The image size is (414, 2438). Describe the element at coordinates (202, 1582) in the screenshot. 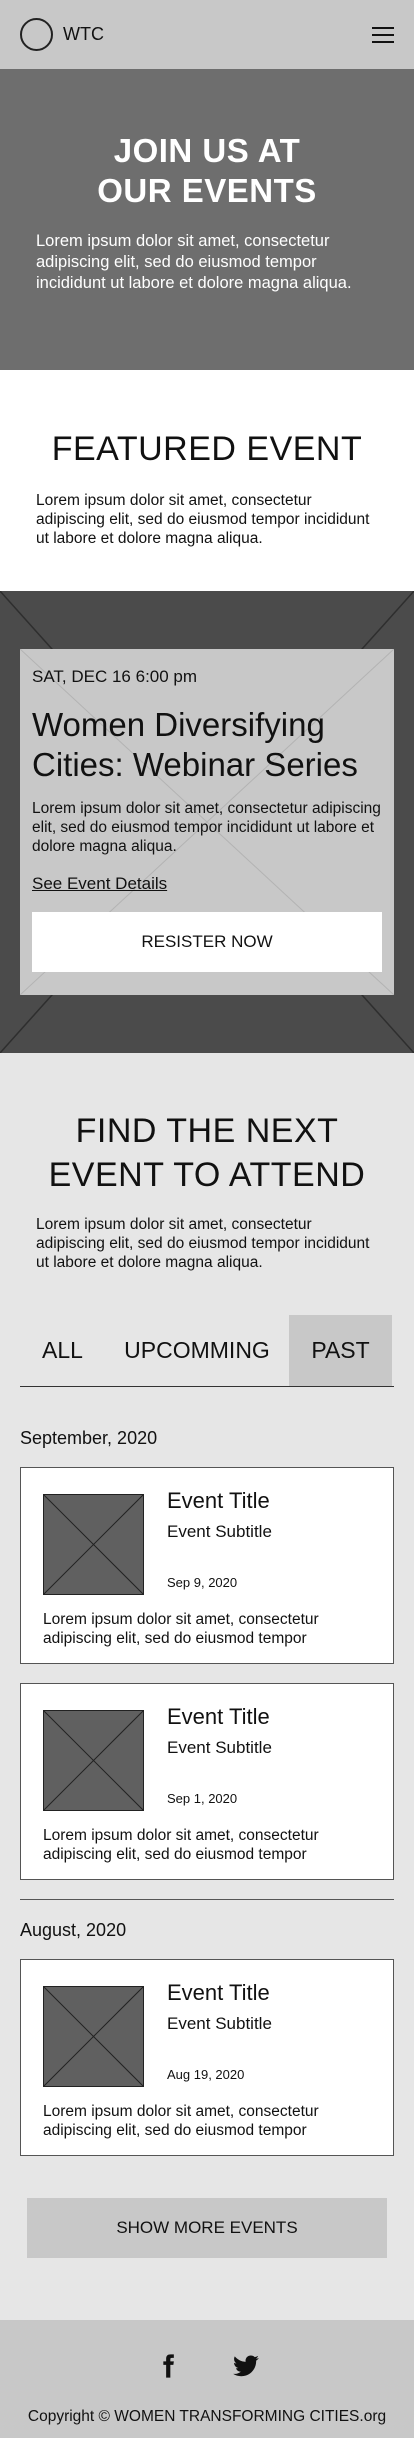

I see `event-date: Sep 9, 2020` at that location.